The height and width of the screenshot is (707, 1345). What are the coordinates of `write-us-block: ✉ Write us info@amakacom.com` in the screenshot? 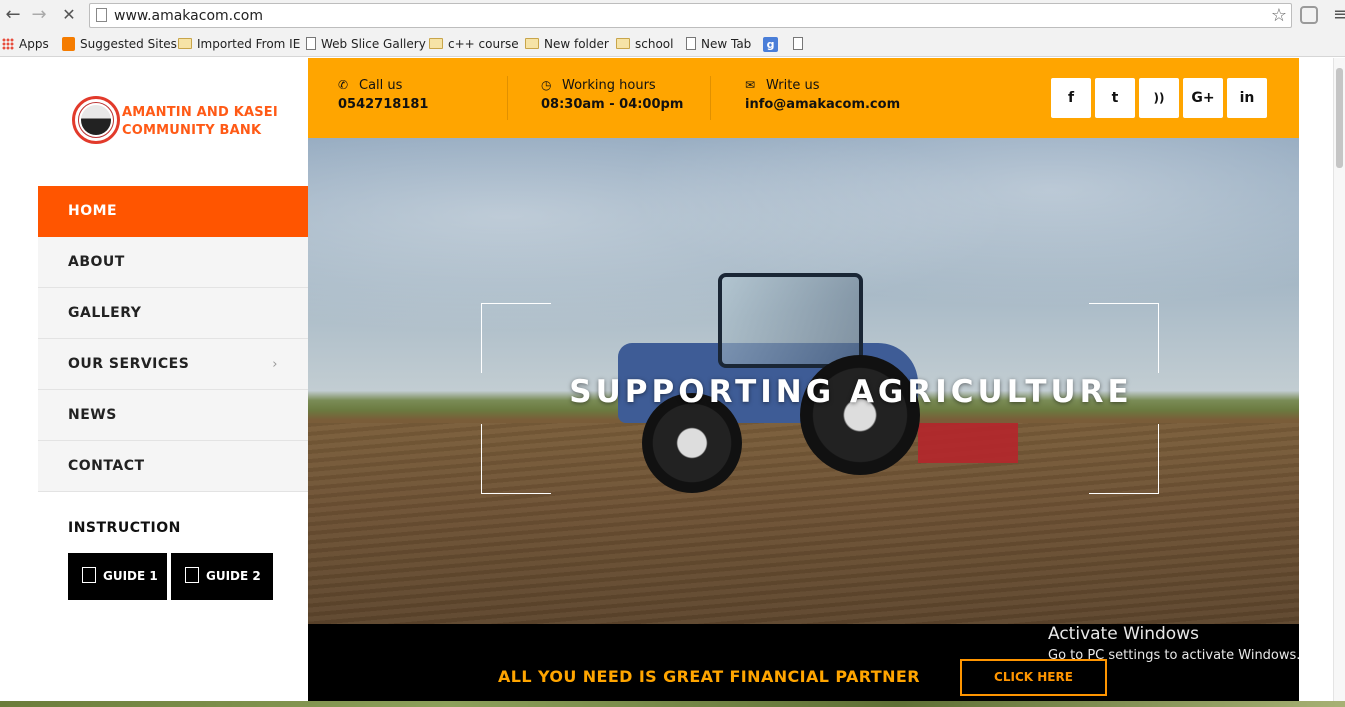 It's located at (823, 95).